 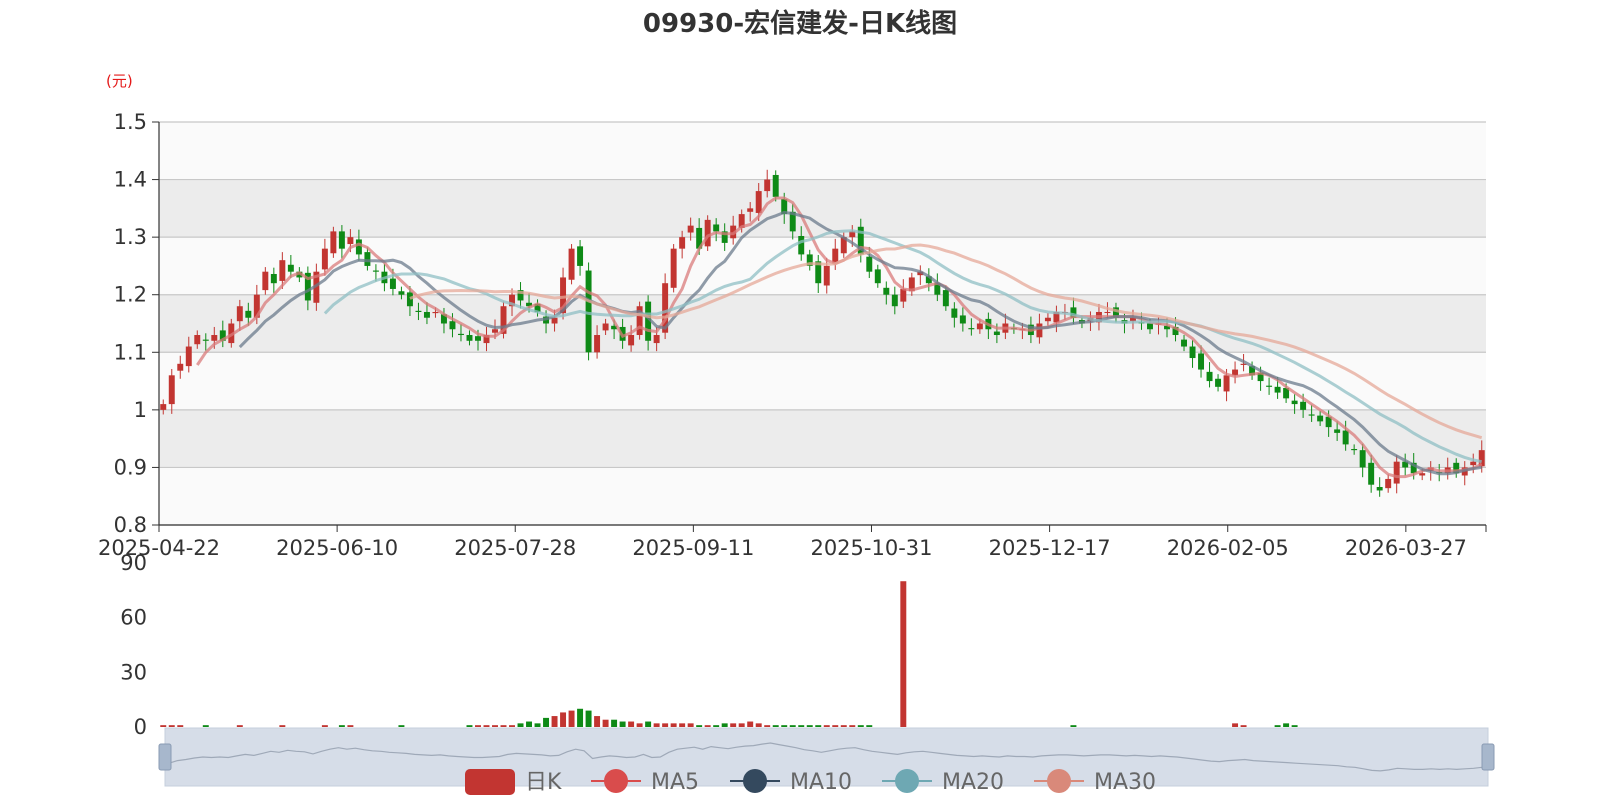 I want to click on x-tick-label: 2025-06-10, so click(x=337, y=548).